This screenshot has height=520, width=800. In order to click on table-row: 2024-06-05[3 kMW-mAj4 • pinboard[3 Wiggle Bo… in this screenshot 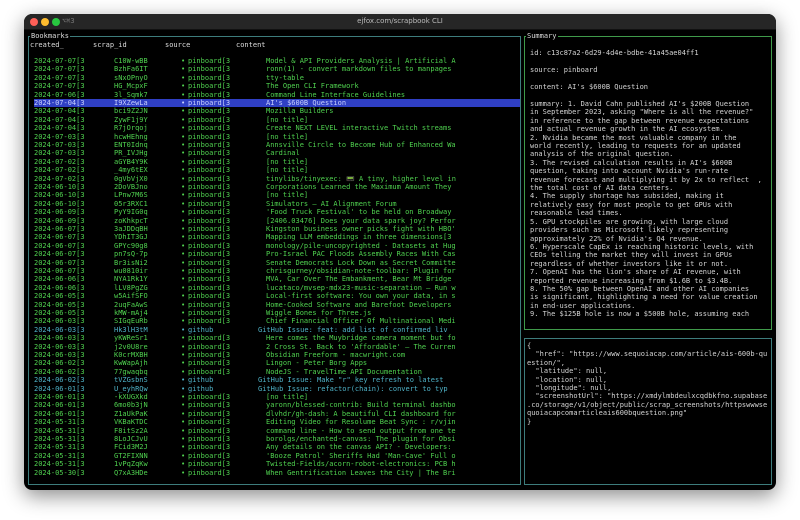, I will do `click(277, 313)`.